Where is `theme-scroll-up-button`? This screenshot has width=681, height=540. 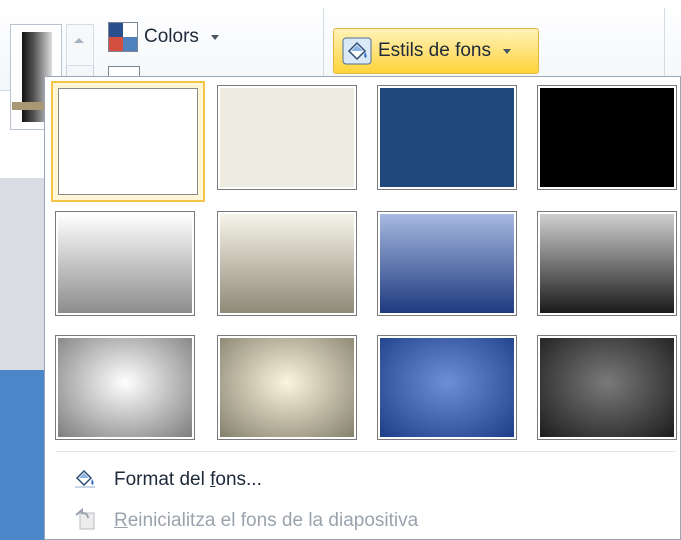
theme-scroll-up-button is located at coordinates (80, 45).